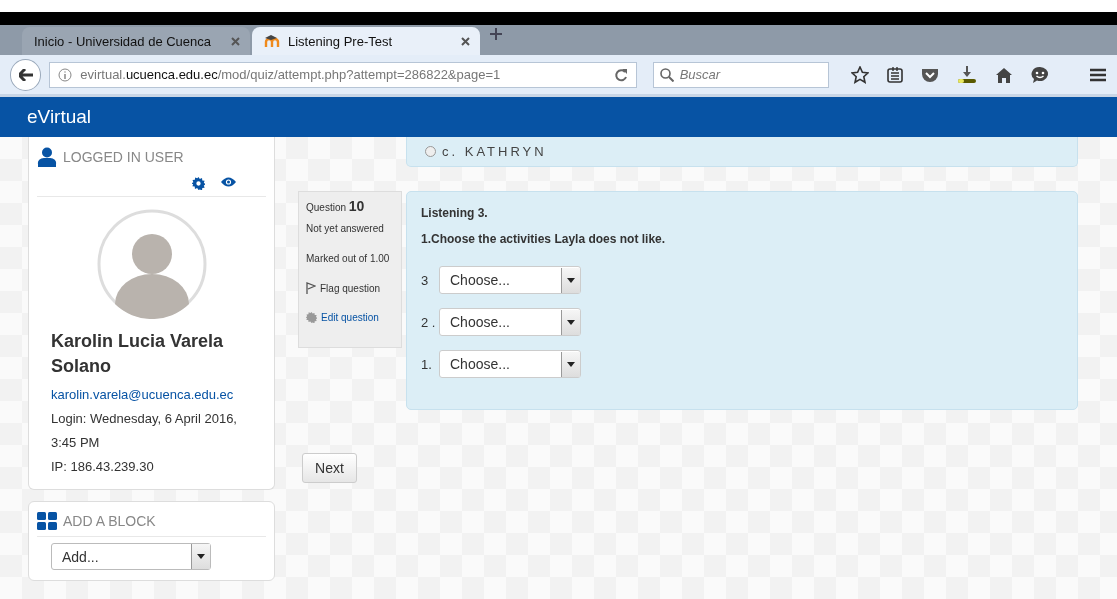  I want to click on user-icon, so click(47, 157).